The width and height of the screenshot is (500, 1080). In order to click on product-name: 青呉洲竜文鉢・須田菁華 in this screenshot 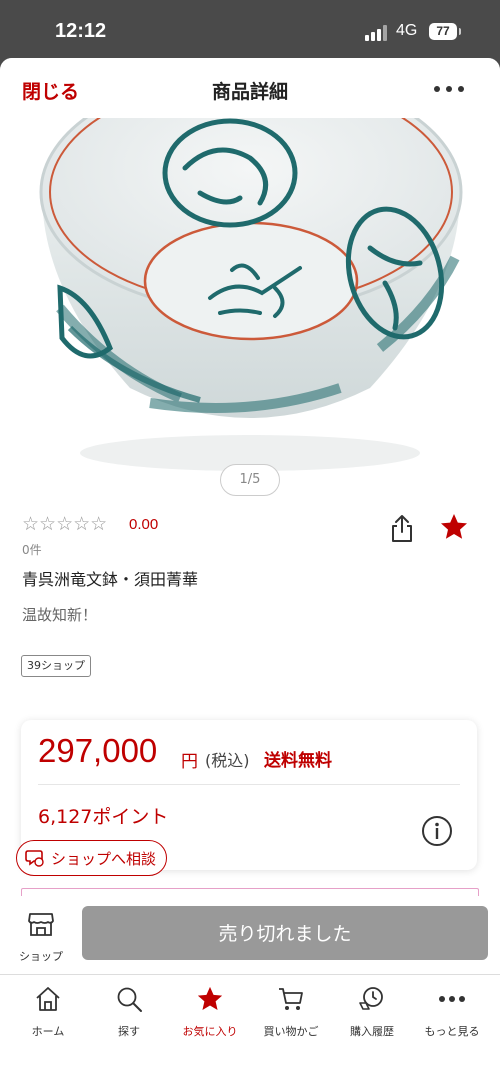, I will do `click(110, 579)`.